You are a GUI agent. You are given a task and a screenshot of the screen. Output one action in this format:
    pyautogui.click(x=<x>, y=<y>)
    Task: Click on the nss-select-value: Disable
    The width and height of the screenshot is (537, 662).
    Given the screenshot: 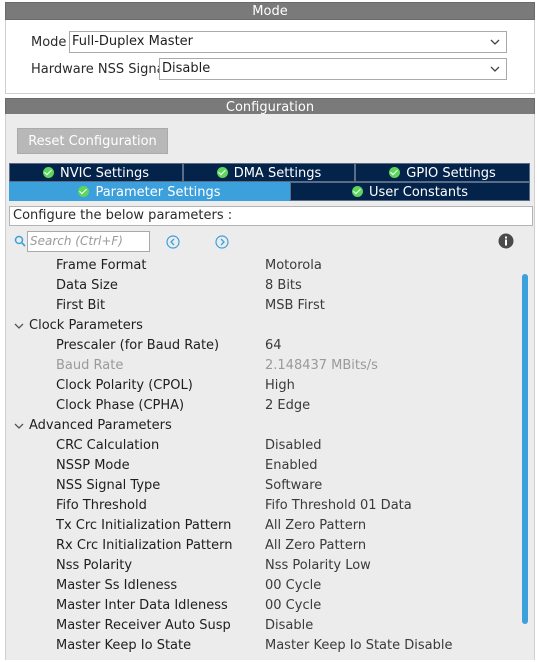 What is the action you would take?
    pyautogui.click(x=186, y=68)
    